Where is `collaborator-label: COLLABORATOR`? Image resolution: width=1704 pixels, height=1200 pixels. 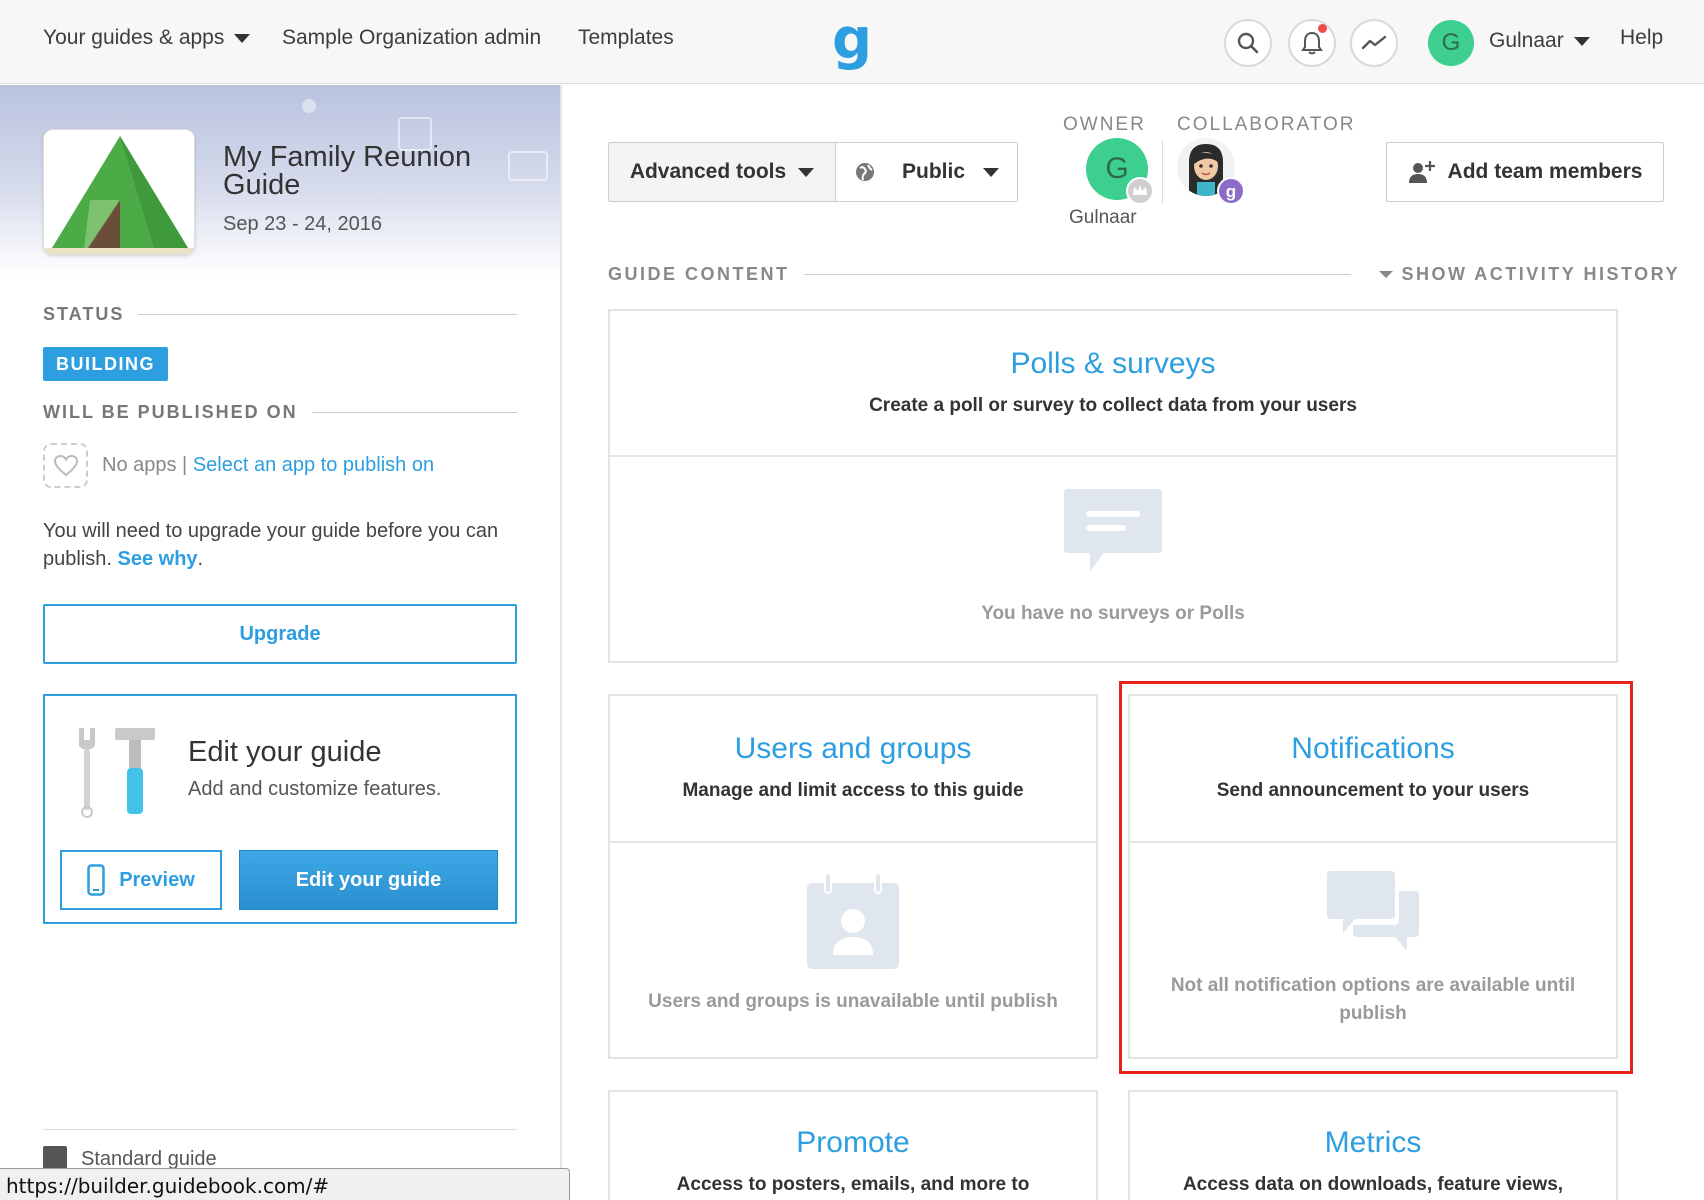
collaborator-label: COLLABORATOR is located at coordinates (1266, 124).